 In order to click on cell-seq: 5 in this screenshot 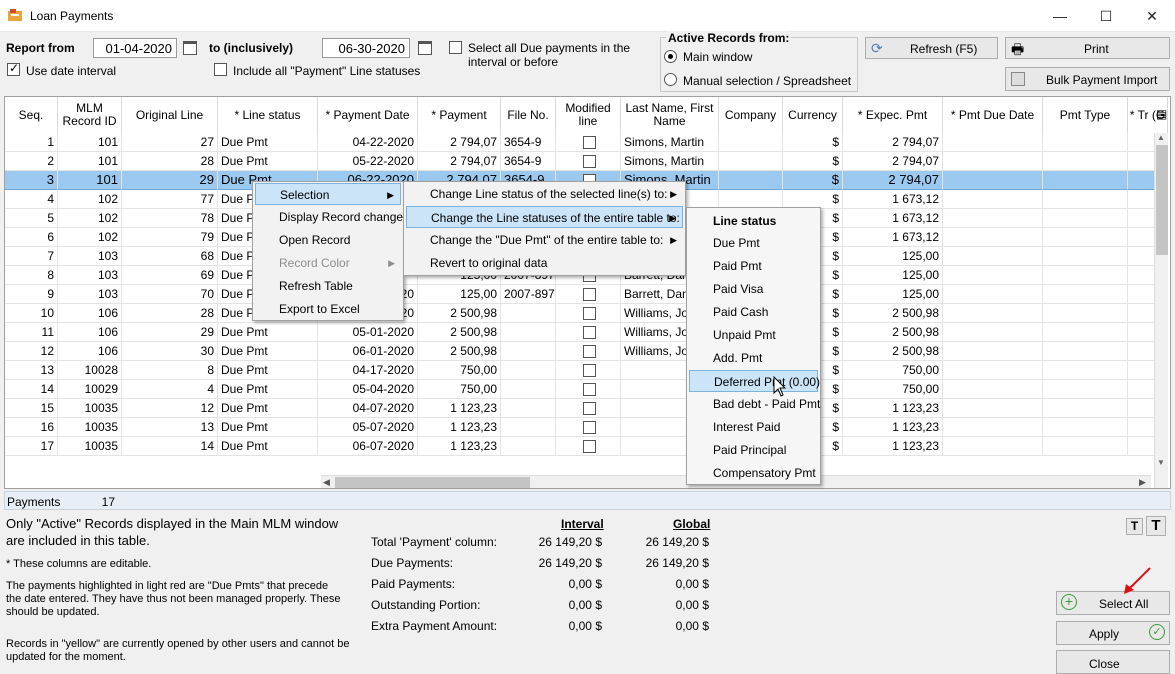, I will do `click(31, 218)`.